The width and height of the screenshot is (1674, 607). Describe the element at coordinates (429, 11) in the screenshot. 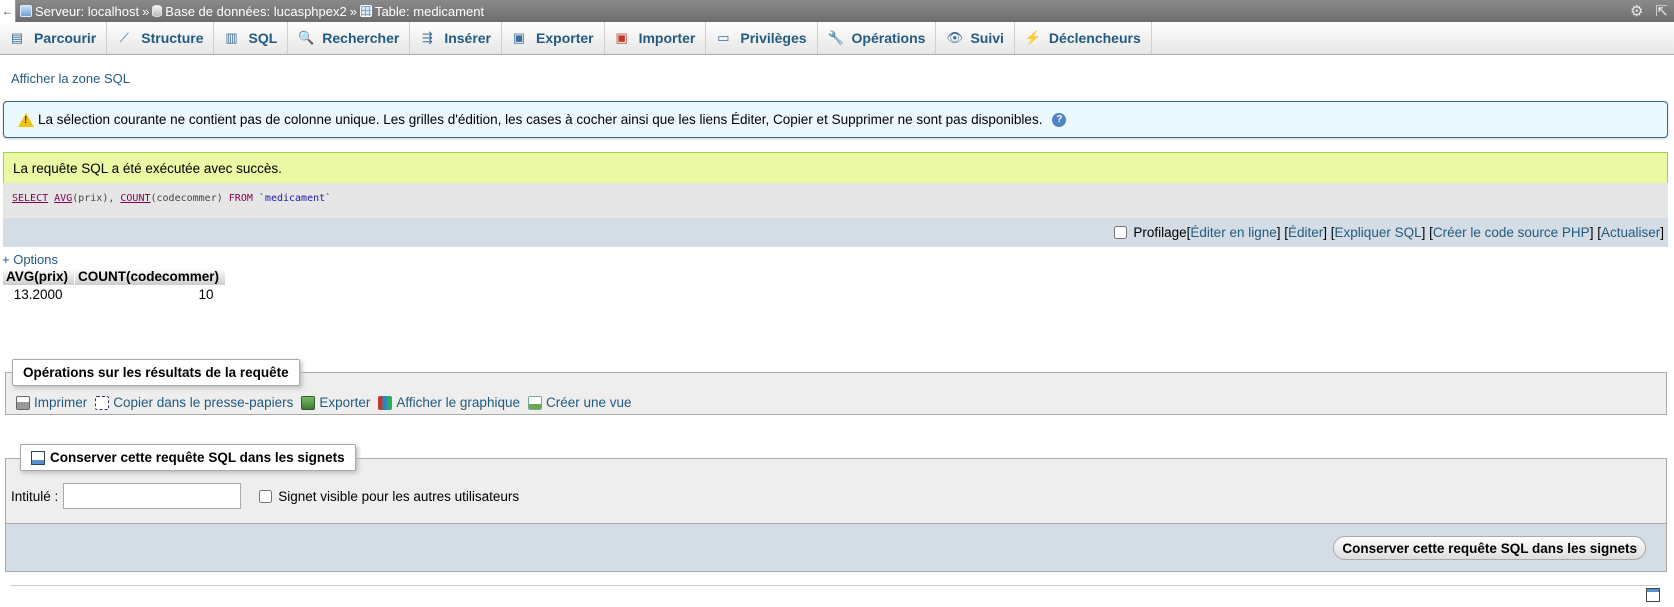

I see `breadcrumb-table: Table: medicament` at that location.